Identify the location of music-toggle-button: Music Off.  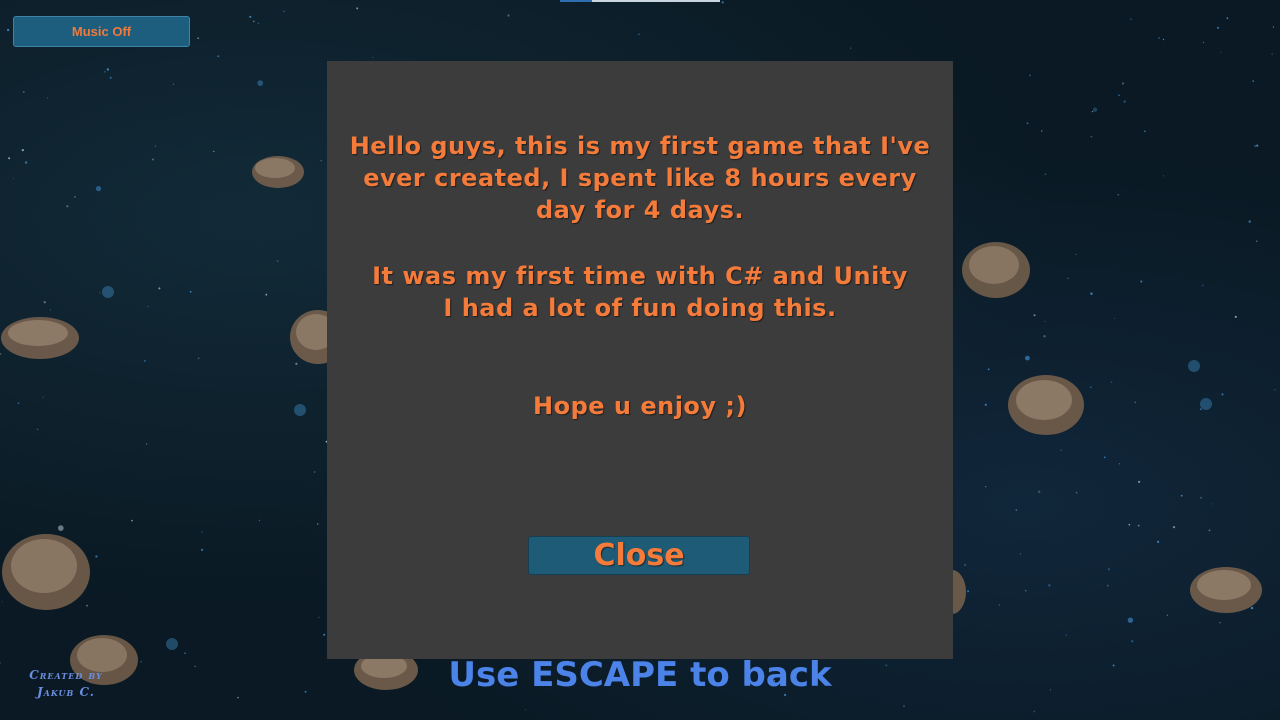
(101, 31).